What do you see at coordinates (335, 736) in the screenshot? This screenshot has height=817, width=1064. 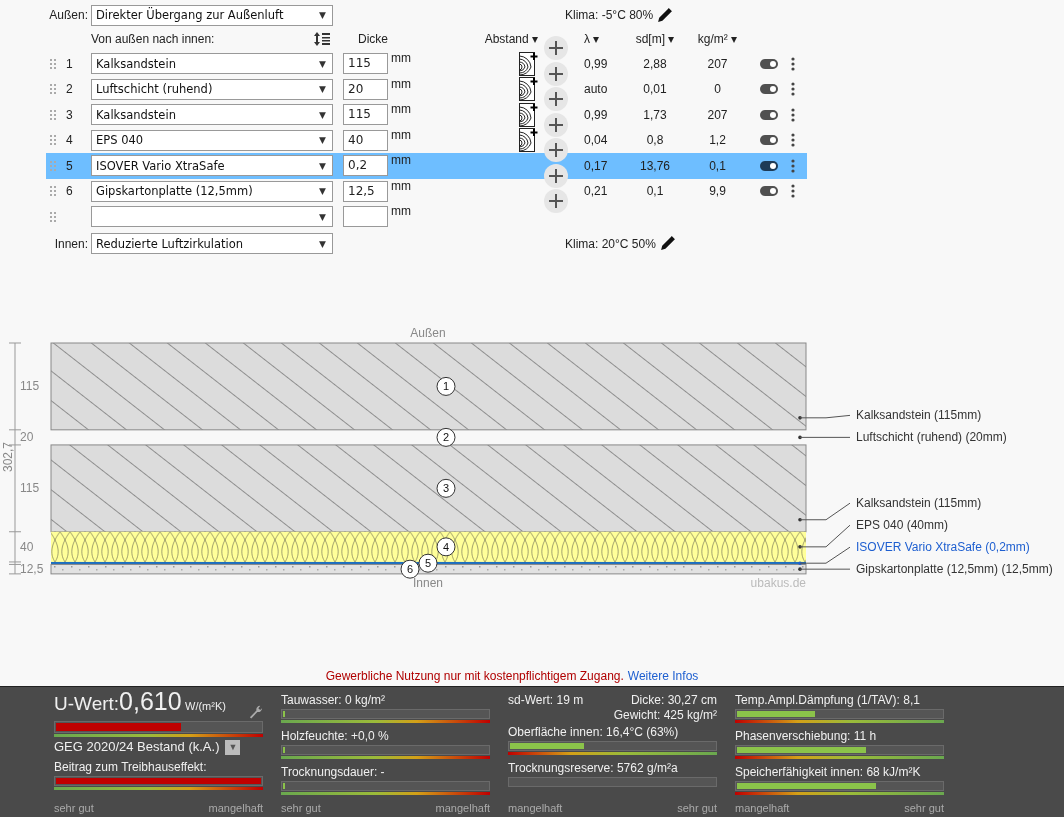 I see `meter-label: Holzfeuchte: +0,0 %` at bounding box center [335, 736].